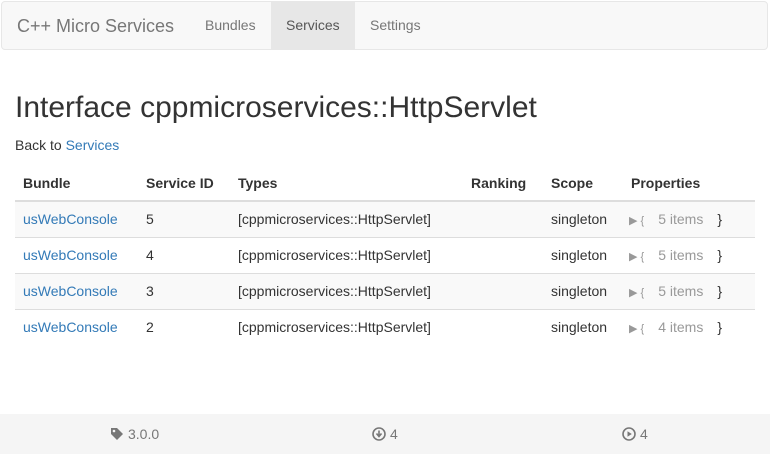  Describe the element at coordinates (394, 434) in the screenshot. I see `bundles-count: 4` at that location.